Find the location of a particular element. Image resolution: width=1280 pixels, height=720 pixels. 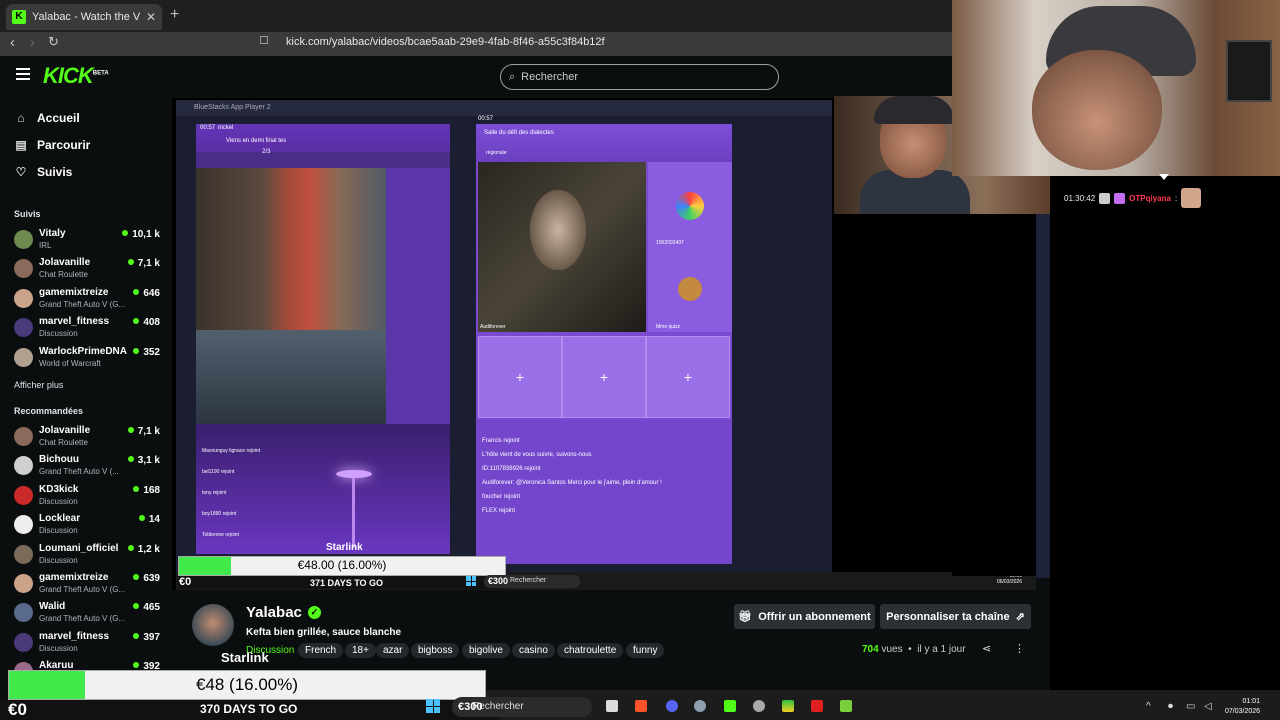

kick-app-icon is located at coordinates (730, 706).